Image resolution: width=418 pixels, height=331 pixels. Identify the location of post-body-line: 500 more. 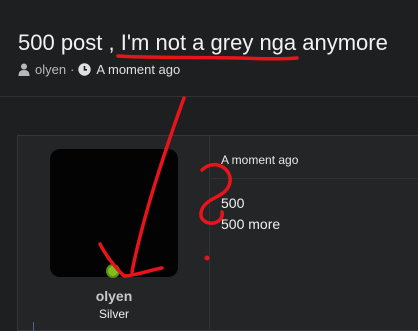
(251, 224).